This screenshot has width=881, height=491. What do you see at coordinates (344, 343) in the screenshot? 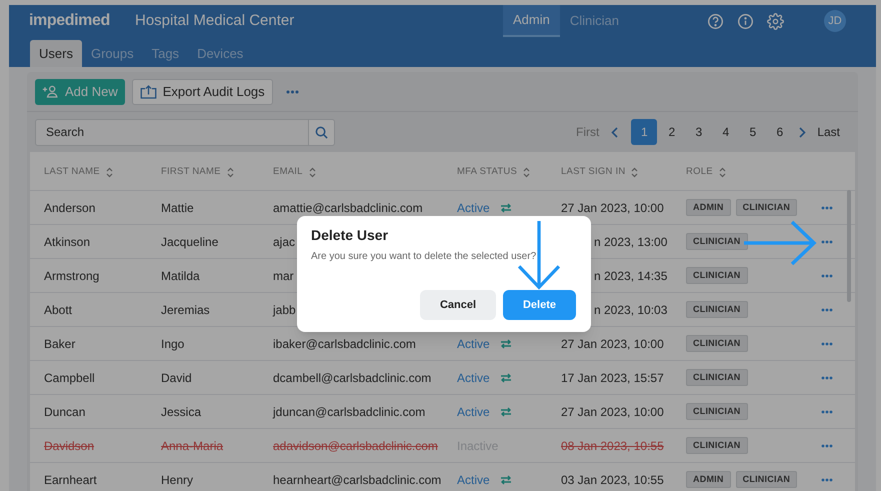
I see `table-cell: ibaker@carlsbadclinic.com` at bounding box center [344, 343].